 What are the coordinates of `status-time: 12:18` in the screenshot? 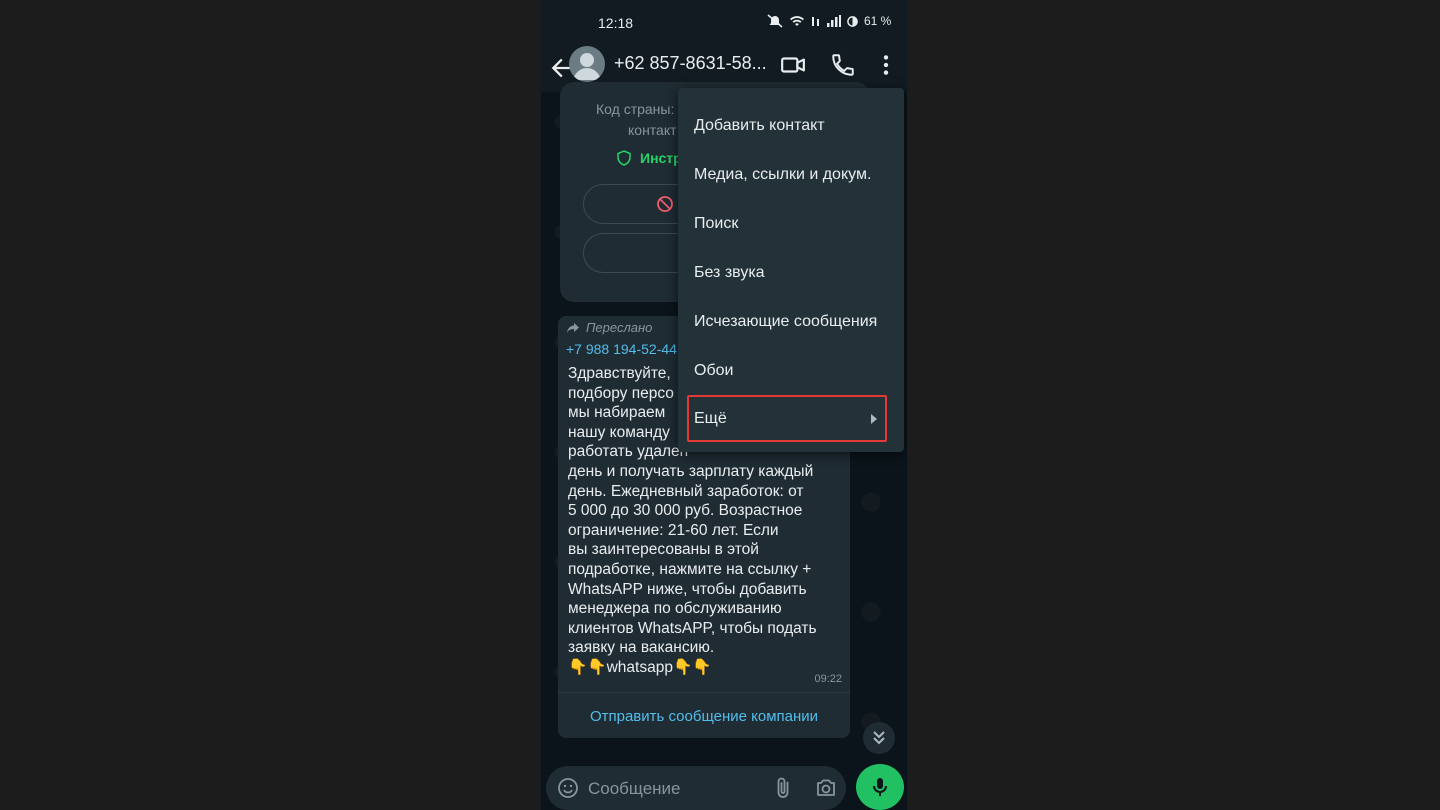 It's located at (616, 23).